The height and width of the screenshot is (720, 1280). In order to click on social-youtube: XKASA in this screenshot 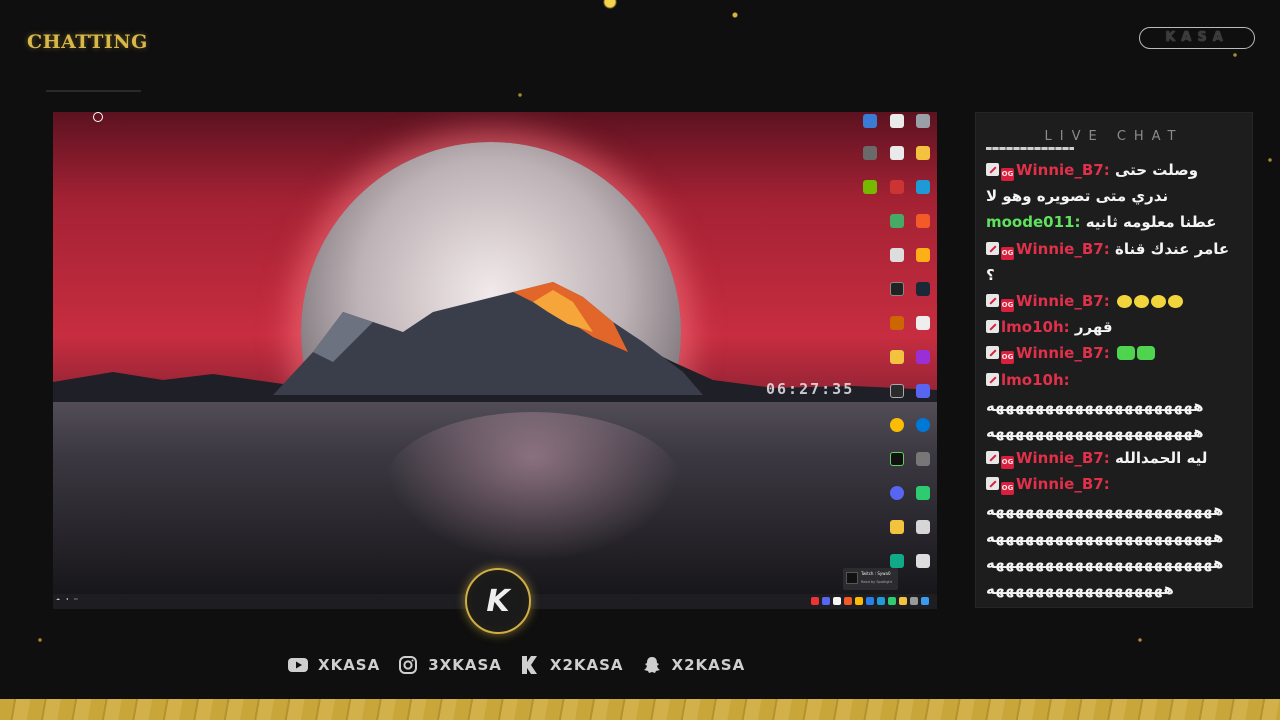, I will do `click(334, 665)`.